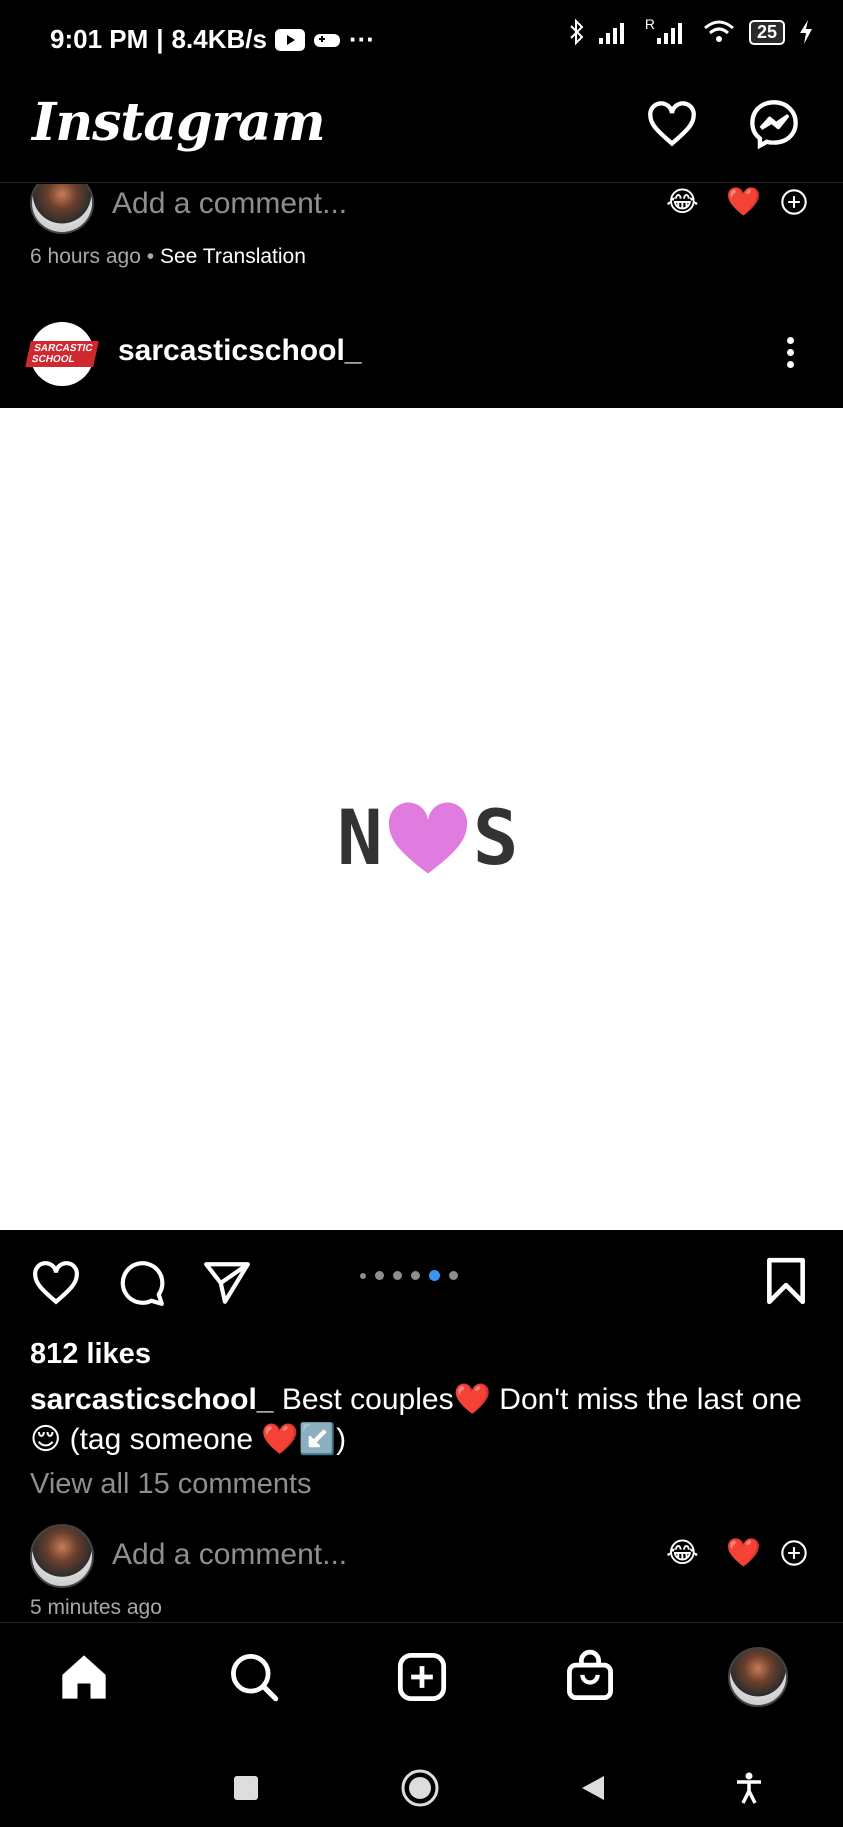 The height and width of the screenshot is (1827, 843). I want to click on post-username: sarcasticschool_, so click(239, 351).